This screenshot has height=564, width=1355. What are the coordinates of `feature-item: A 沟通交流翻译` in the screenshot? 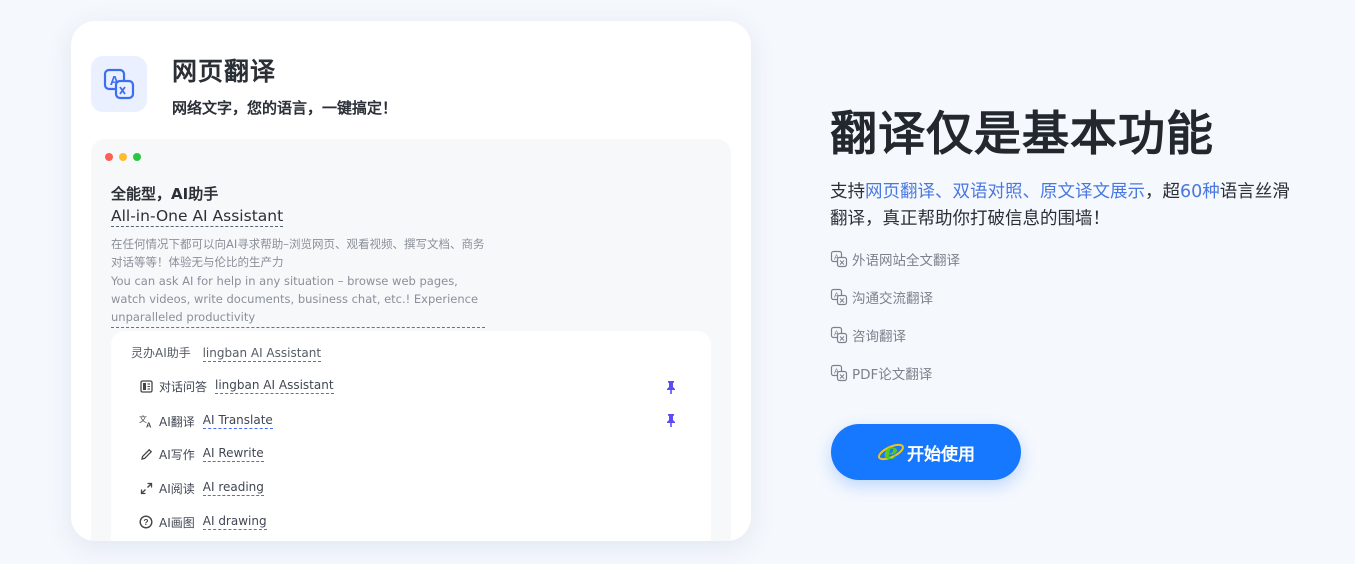 It's located at (881, 297).